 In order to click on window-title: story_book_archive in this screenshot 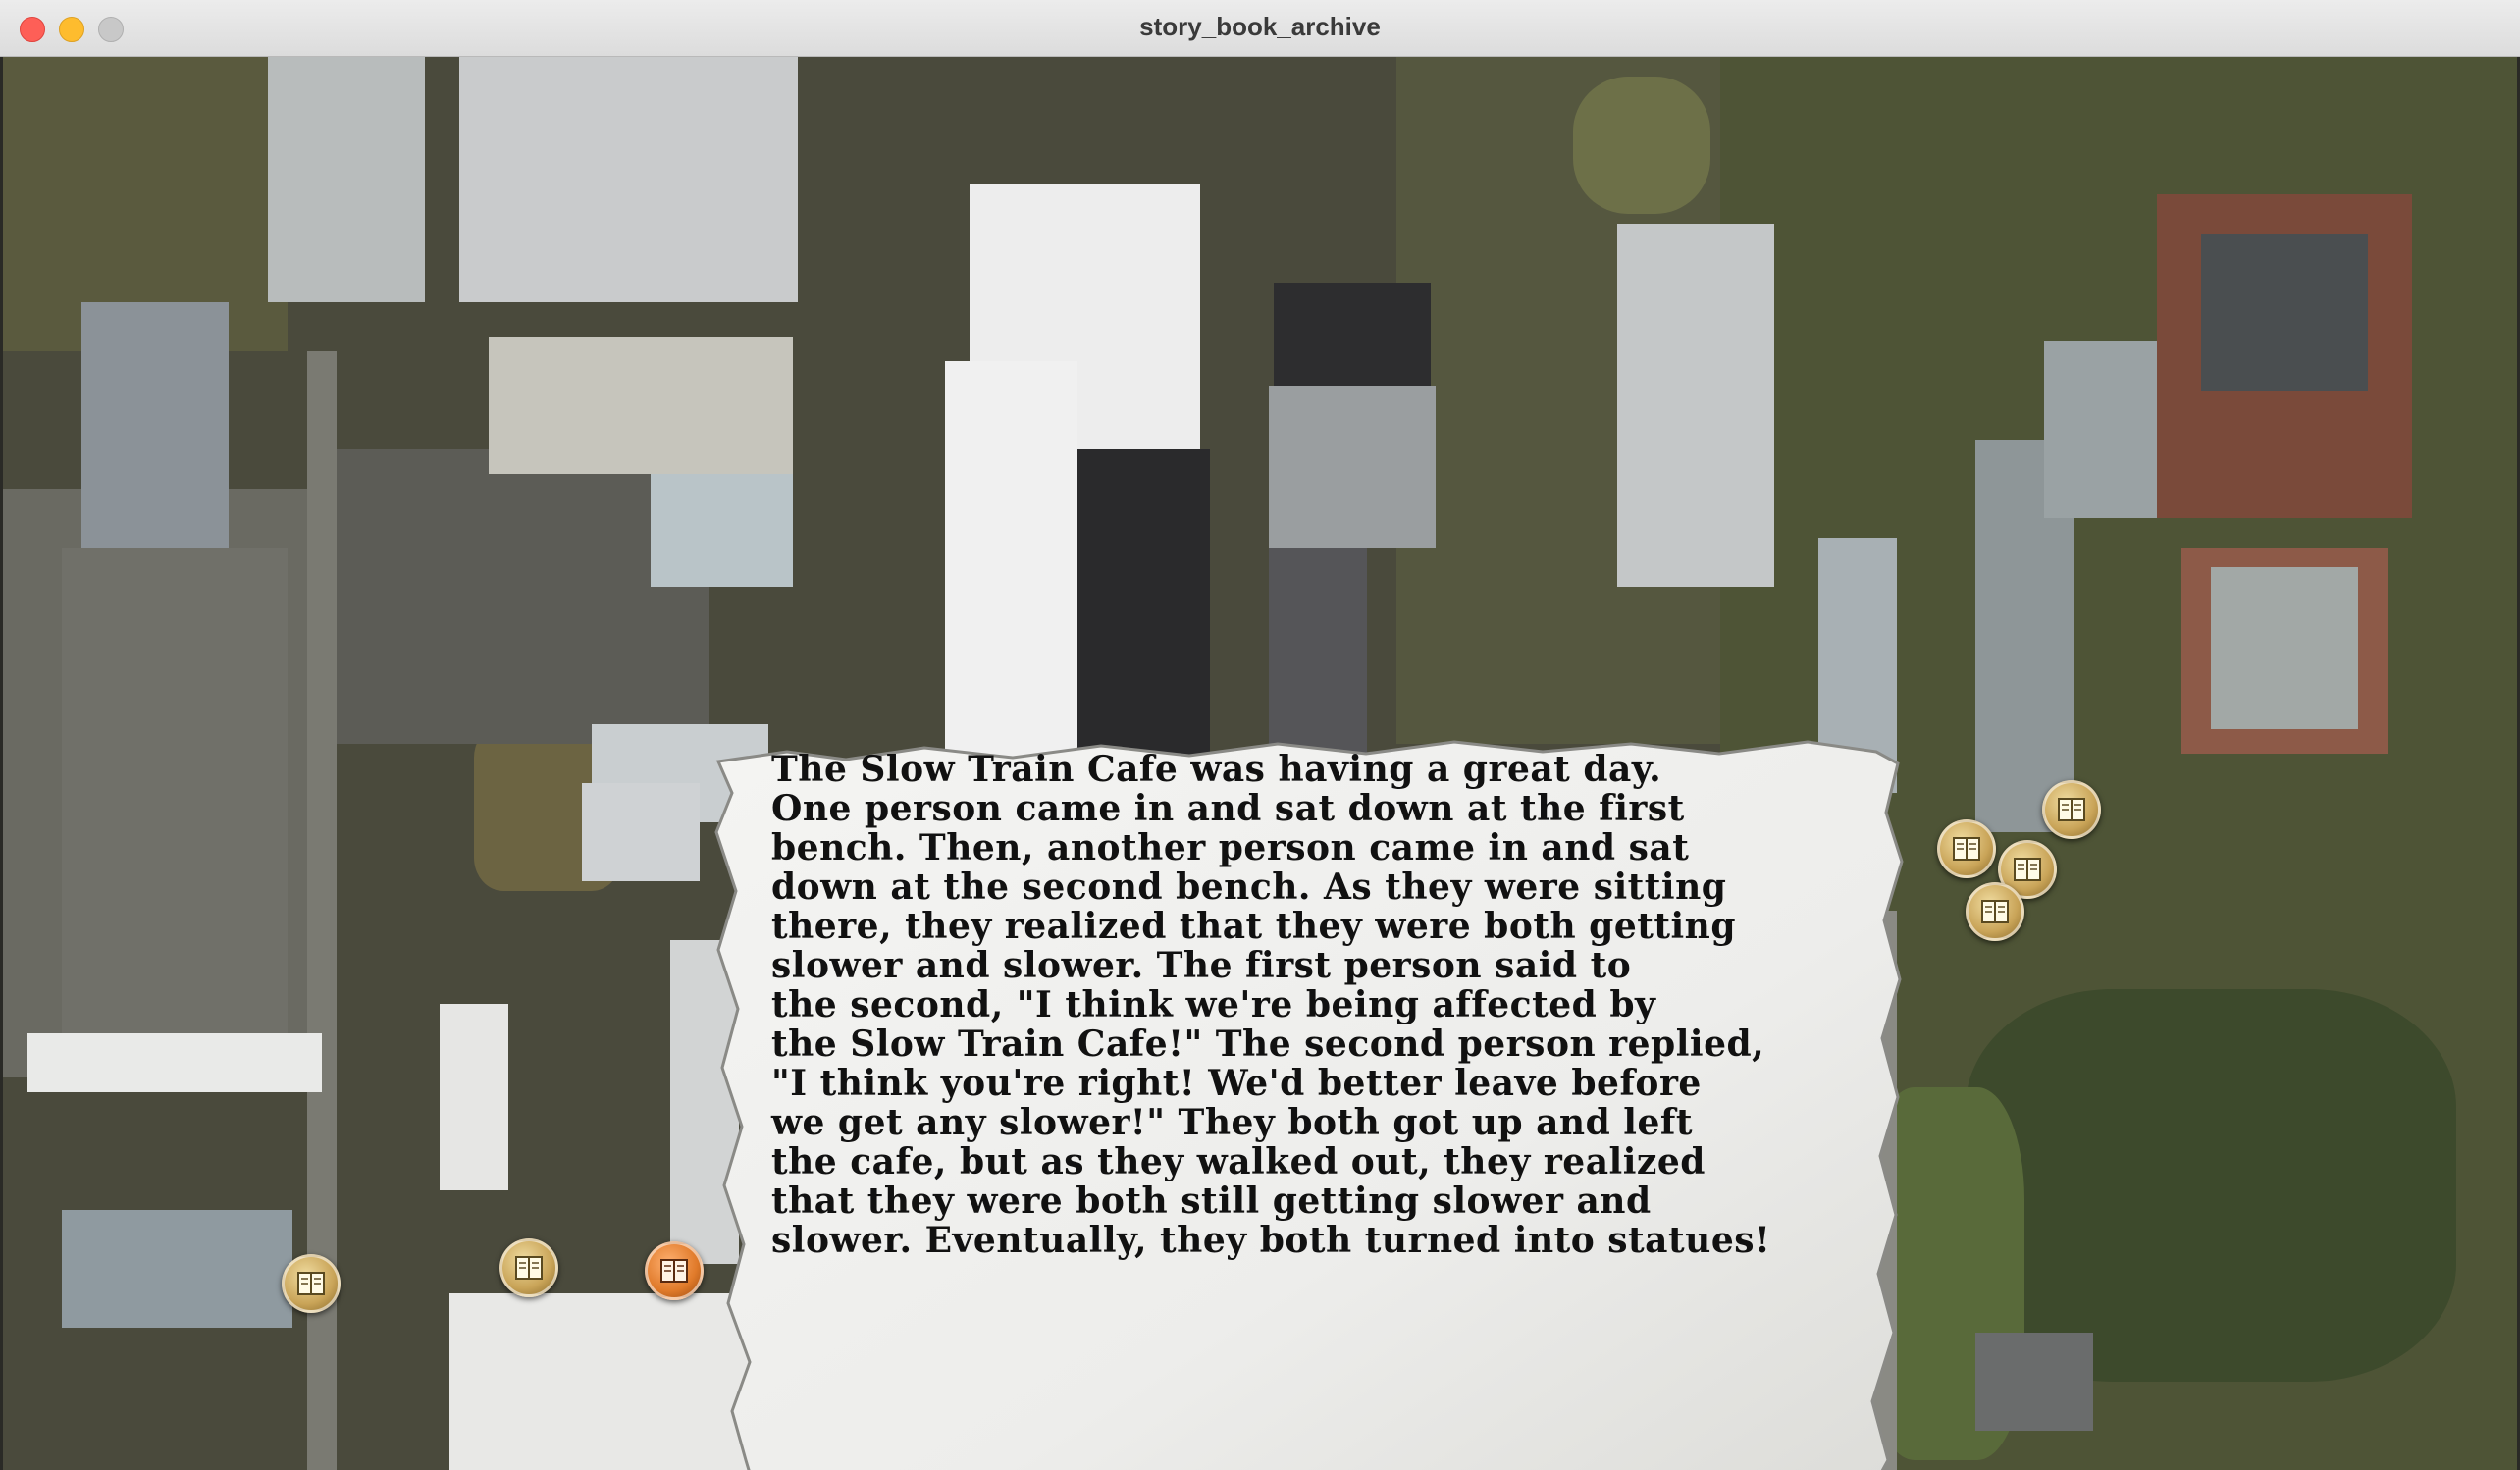, I will do `click(1260, 26)`.